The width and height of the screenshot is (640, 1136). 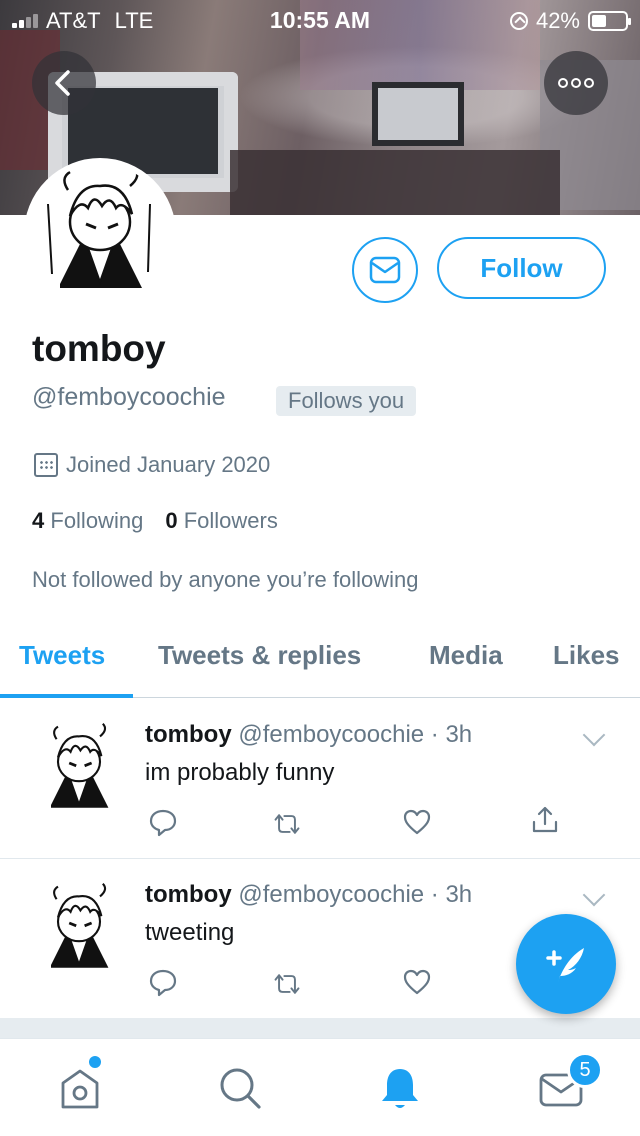 I want to click on more-options-button, so click(x=576, y=83).